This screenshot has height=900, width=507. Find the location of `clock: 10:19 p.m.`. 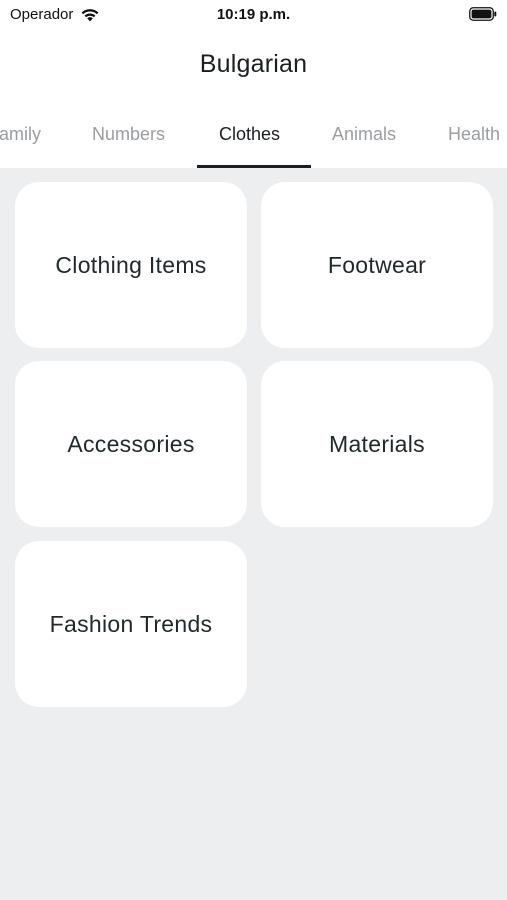

clock: 10:19 p.m. is located at coordinates (253, 14).